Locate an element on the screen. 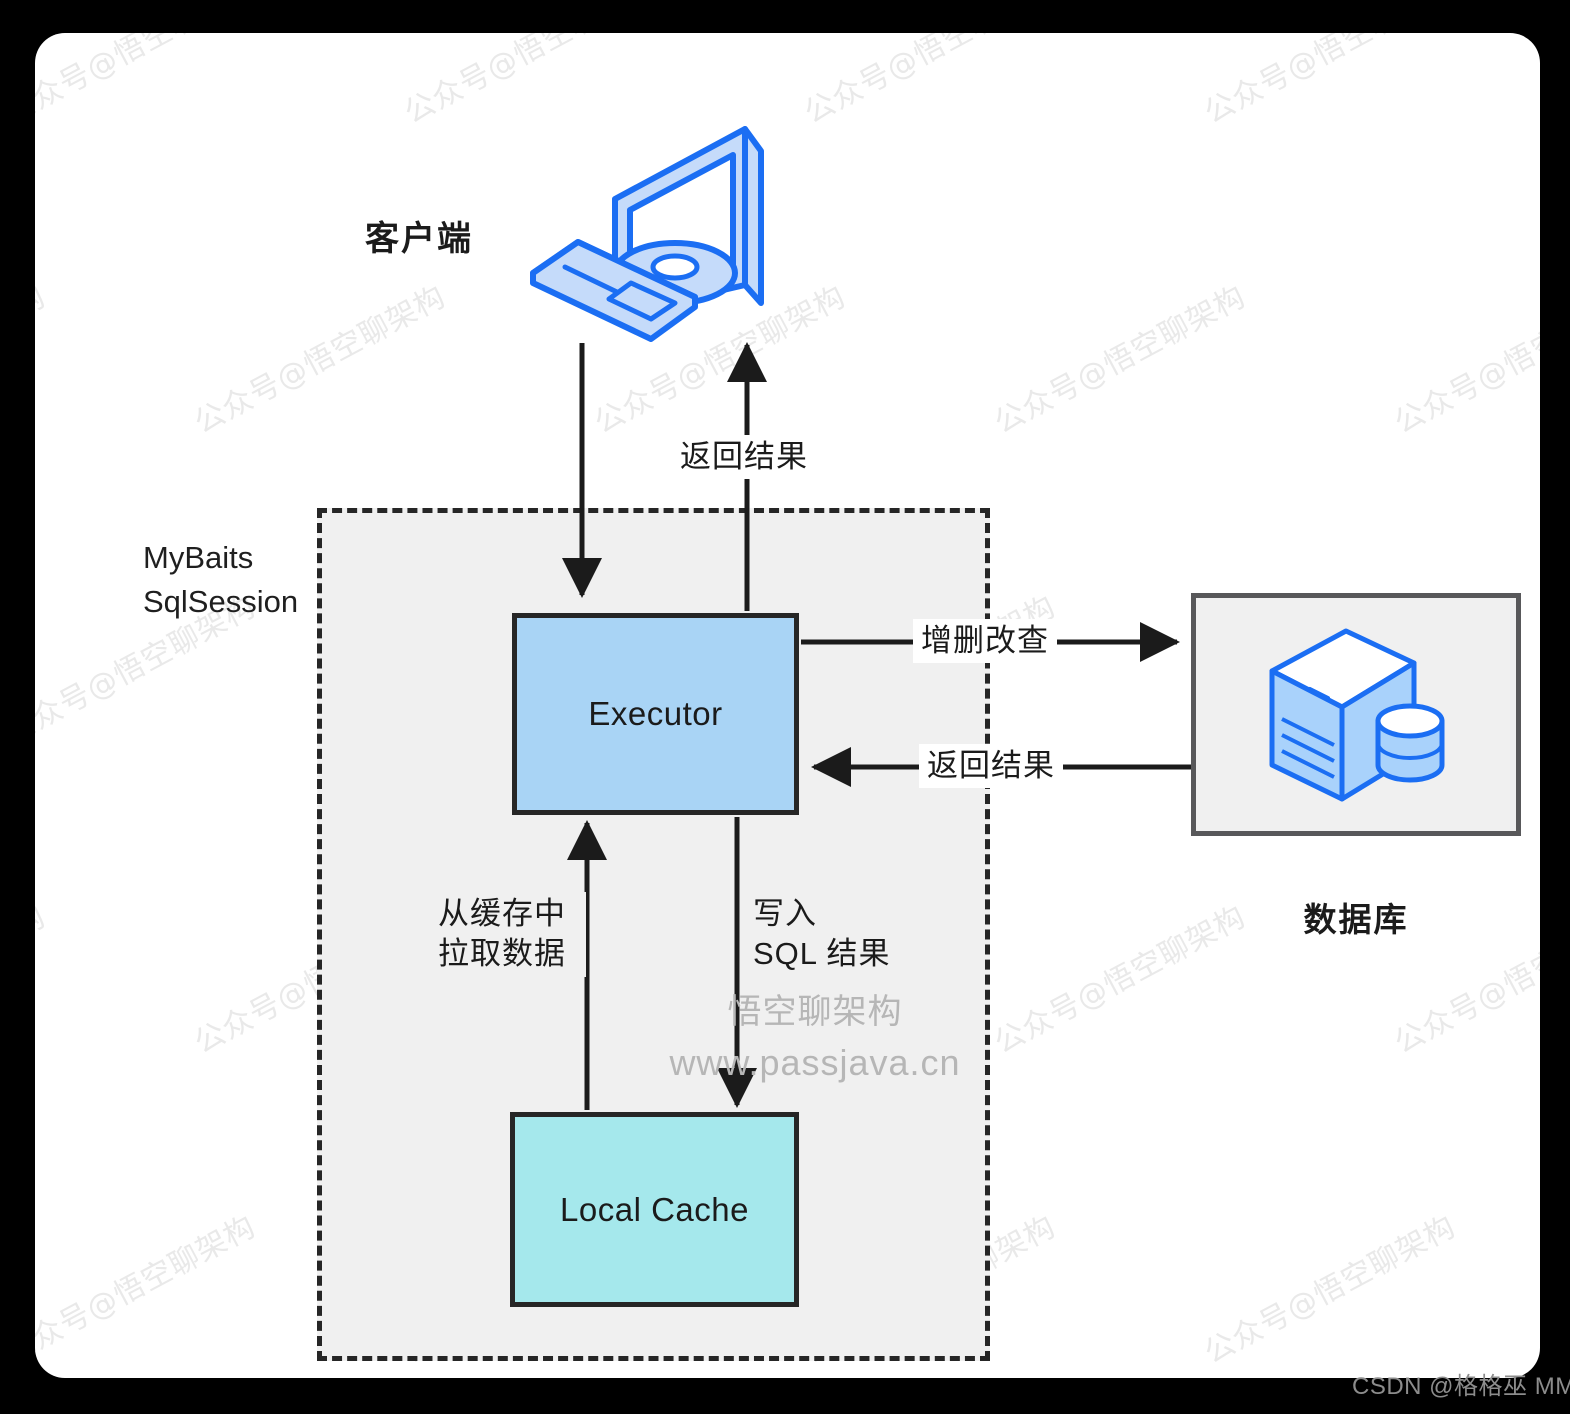 This screenshot has width=1570, height=1414. edge-label-crud: 增删改查 is located at coordinates (985, 641).